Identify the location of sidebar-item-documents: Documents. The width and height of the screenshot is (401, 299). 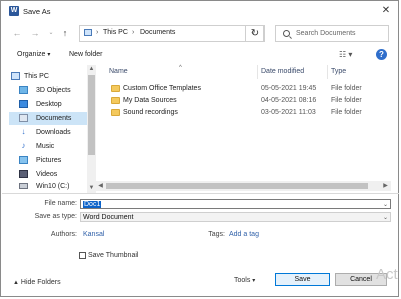
(49, 118).